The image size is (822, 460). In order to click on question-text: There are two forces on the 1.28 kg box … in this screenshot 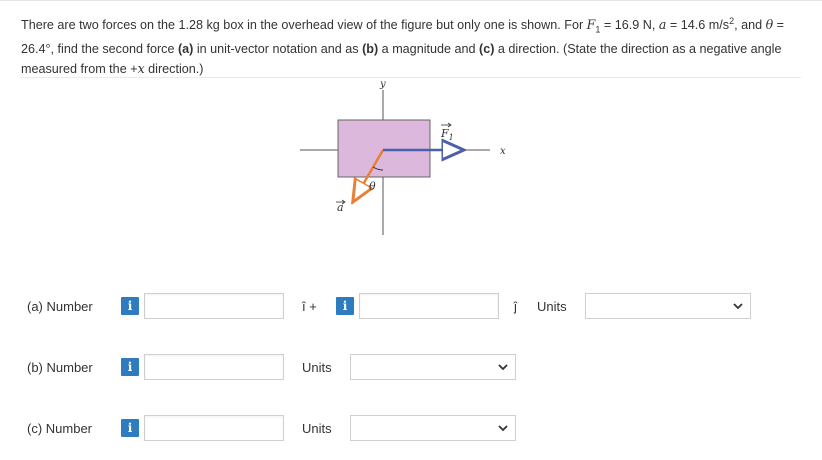, I will do `click(403, 46)`.